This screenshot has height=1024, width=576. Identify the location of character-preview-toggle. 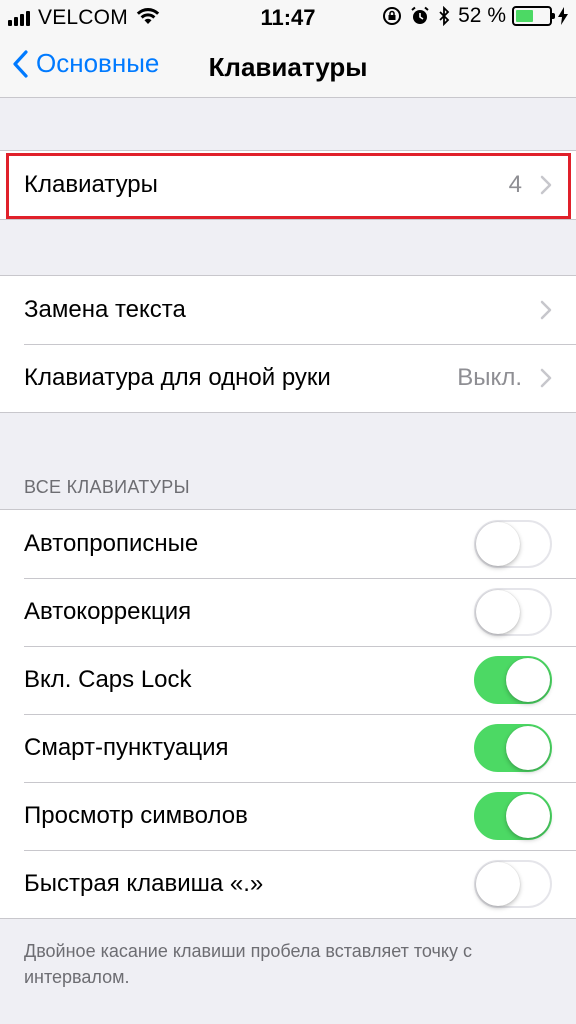
(513, 816).